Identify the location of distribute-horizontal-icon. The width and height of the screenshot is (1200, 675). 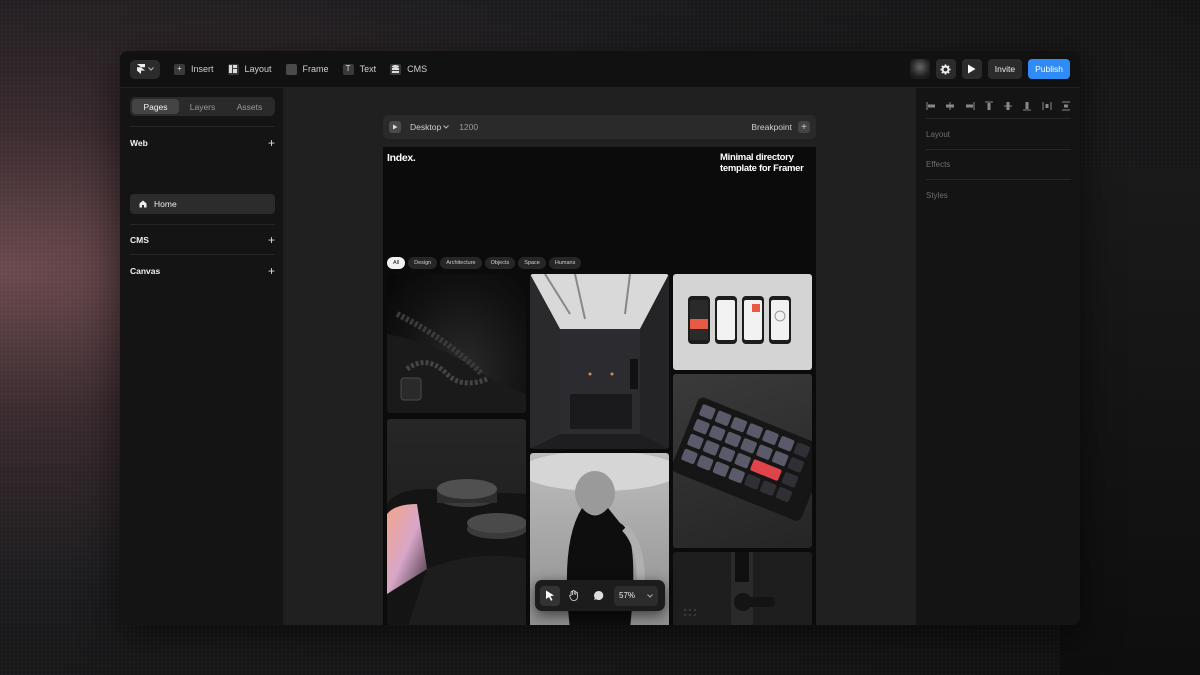
(1047, 104).